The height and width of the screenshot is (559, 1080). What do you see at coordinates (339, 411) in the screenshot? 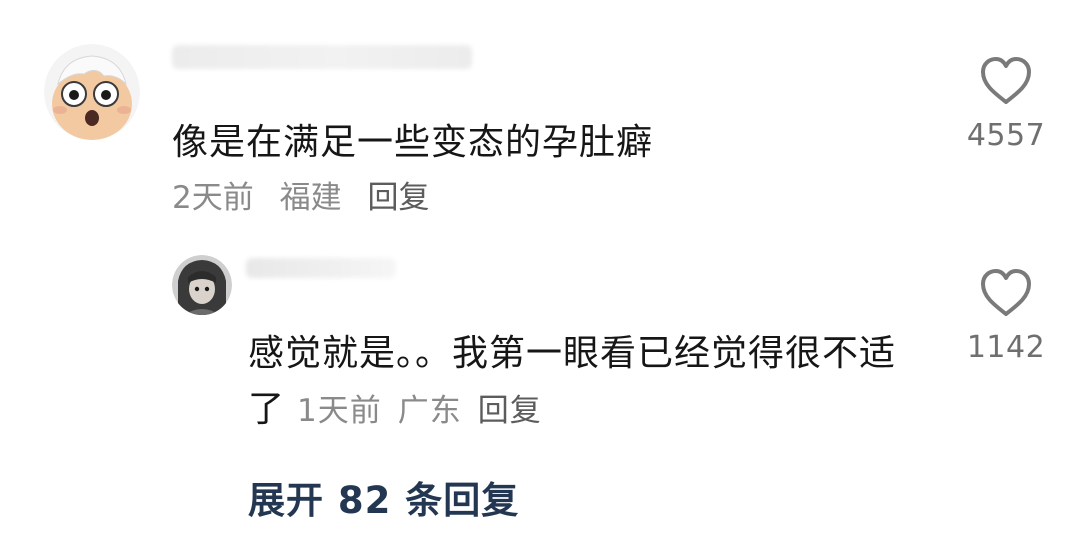
I see `reply-time: 1天前` at bounding box center [339, 411].